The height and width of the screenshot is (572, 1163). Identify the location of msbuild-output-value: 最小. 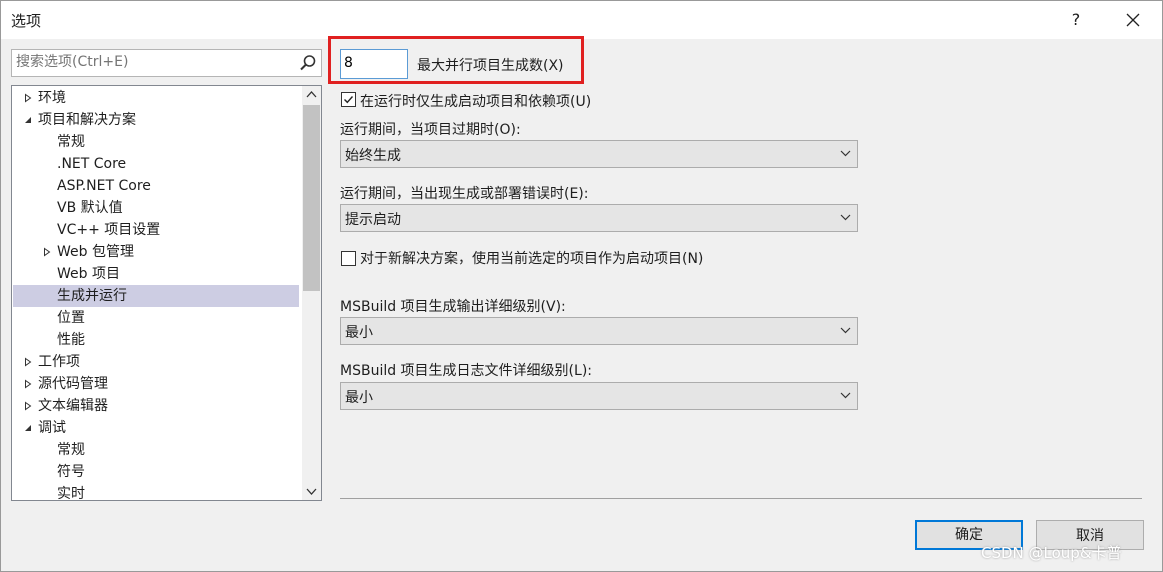
(359, 333).